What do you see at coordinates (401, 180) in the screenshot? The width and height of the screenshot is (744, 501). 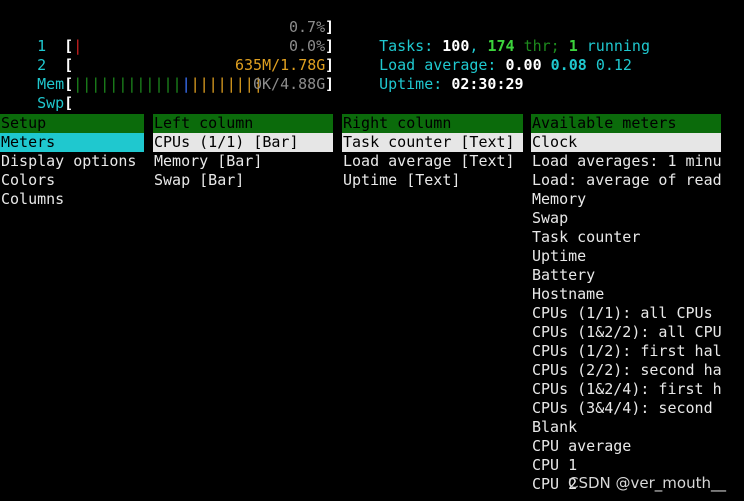 I see `right-column-item-uptime: Uptime [Text]` at bounding box center [401, 180].